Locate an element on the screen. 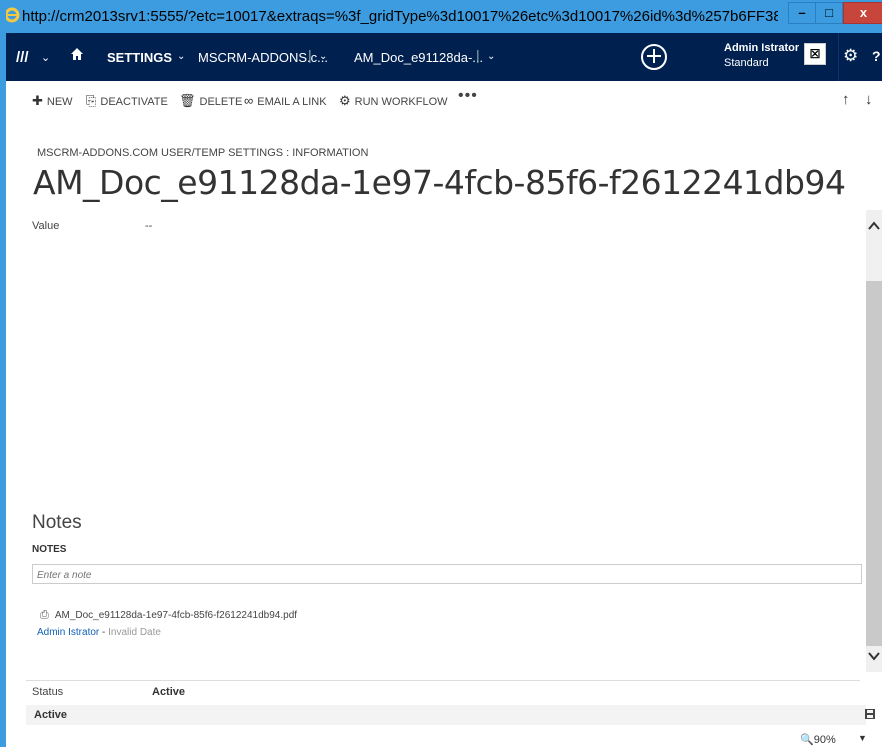 The image size is (882, 747). ie-icon is located at coordinates (12, 15).